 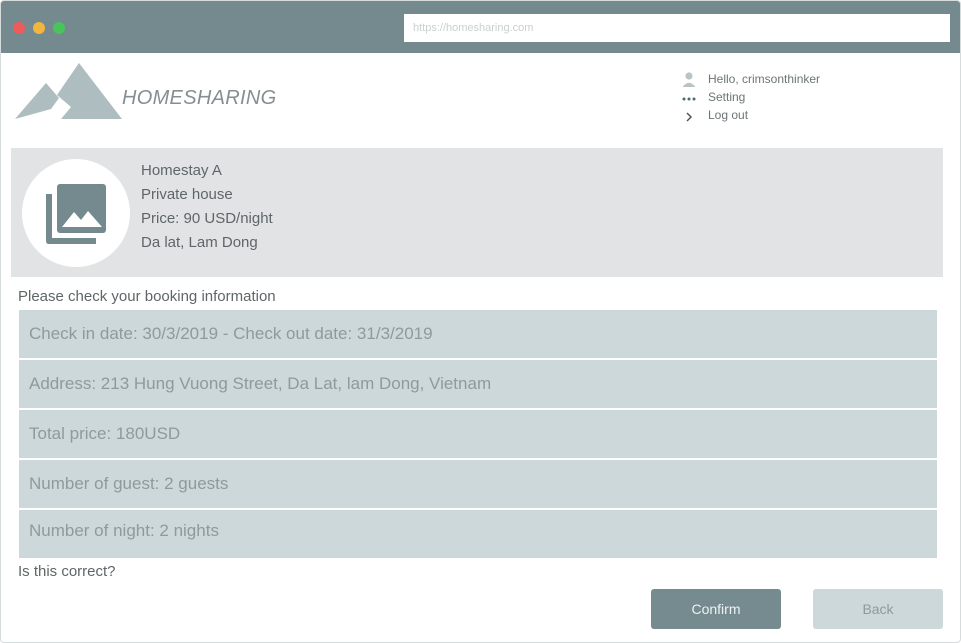 What do you see at coordinates (199, 242) in the screenshot?
I see `listing-location: Da lat, Lam Dong` at bounding box center [199, 242].